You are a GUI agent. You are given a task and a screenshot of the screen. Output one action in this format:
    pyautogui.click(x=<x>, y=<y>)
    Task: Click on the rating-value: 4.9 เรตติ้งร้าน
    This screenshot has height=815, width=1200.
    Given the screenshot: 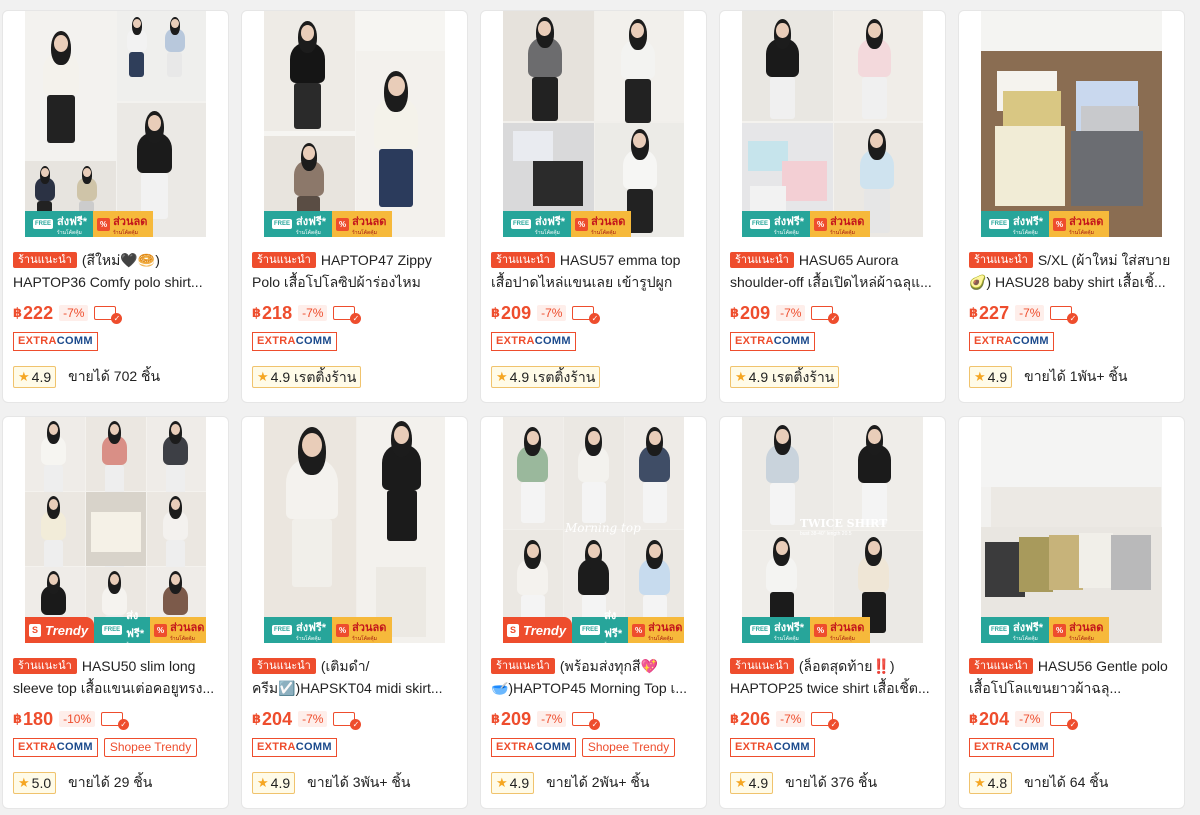 What is the action you would take?
    pyautogui.click(x=552, y=377)
    